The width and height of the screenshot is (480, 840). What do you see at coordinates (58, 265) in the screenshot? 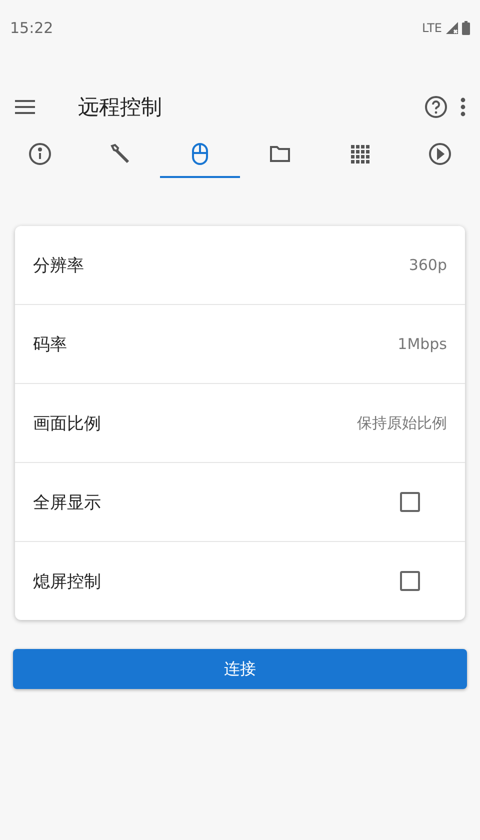
I see `setting-label: 分辨率` at bounding box center [58, 265].